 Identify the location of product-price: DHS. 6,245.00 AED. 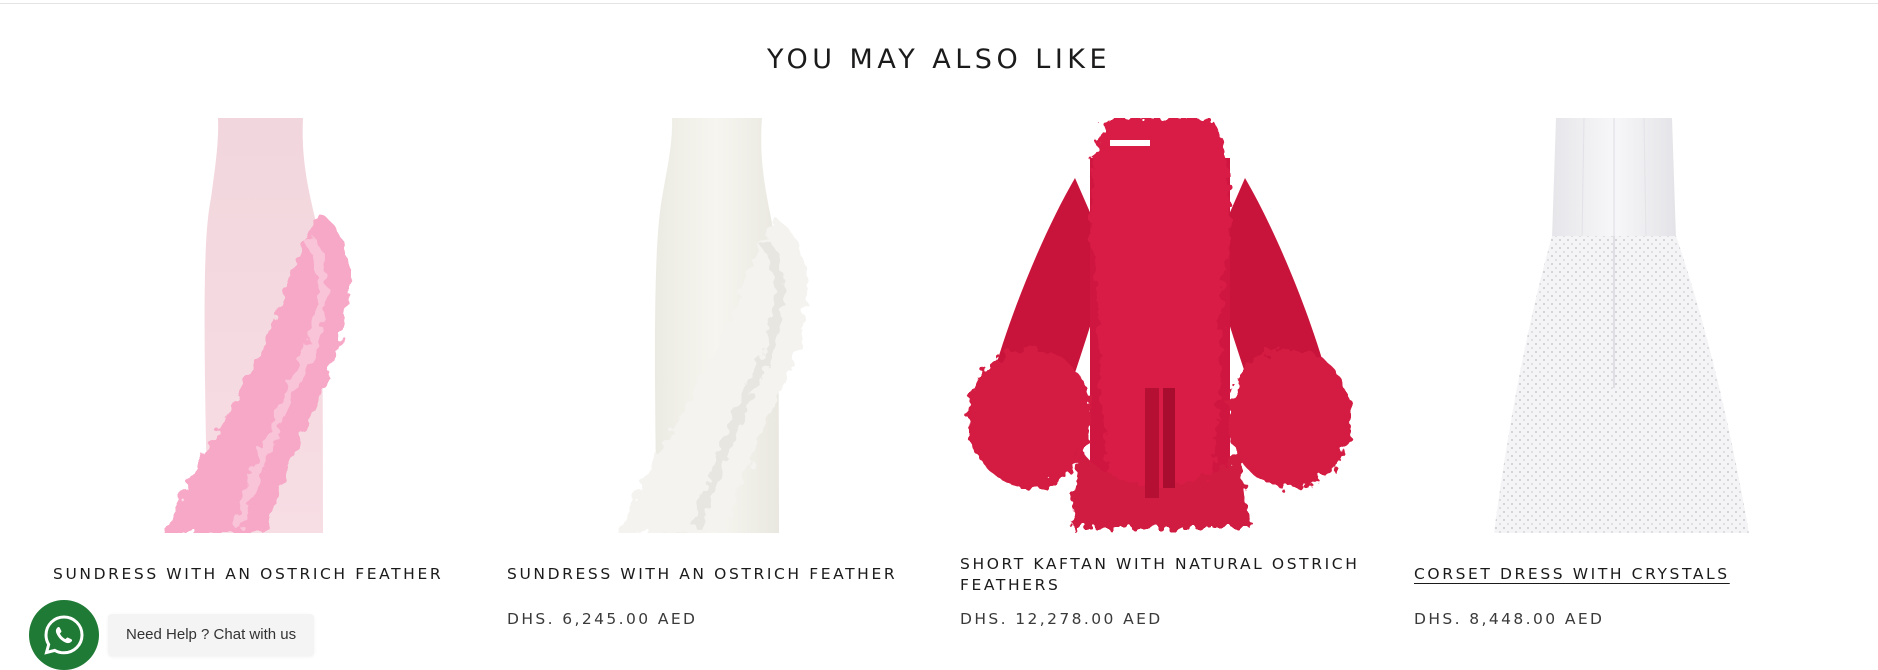
(602, 619).